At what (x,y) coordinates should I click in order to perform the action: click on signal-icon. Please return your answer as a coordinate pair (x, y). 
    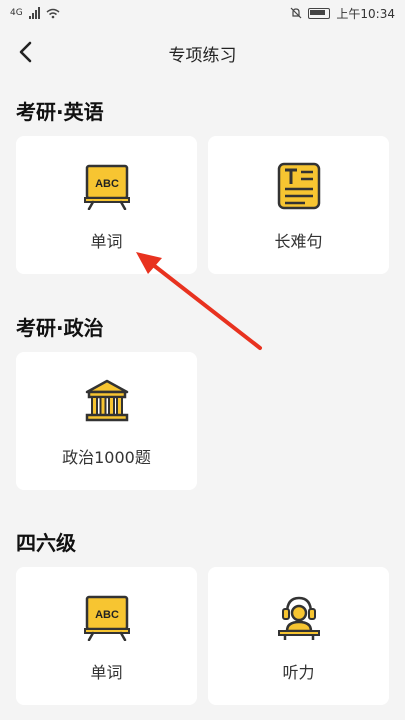
    Looking at the image, I should click on (34, 13).